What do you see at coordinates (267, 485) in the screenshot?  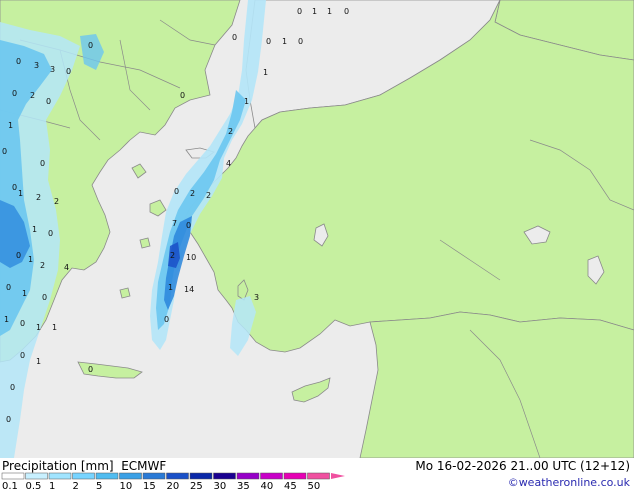 I see `scale-label: 40` at bounding box center [267, 485].